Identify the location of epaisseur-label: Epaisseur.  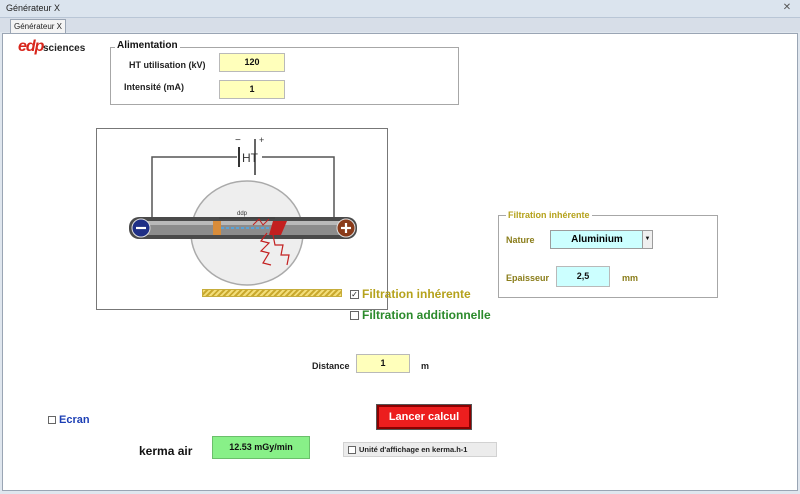
(528, 278).